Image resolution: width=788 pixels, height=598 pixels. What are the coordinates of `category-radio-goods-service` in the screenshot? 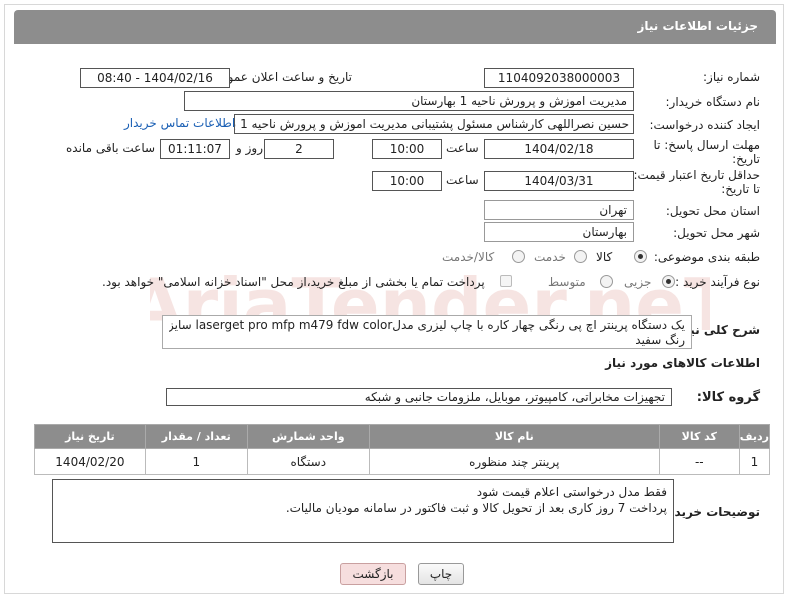 It's located at (518, 256).